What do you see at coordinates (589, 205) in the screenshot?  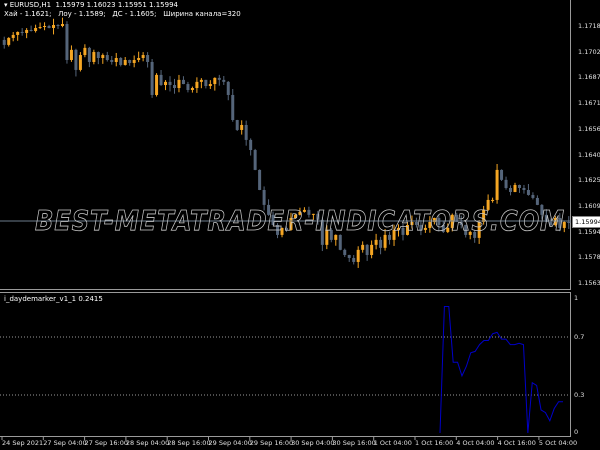 I see `price-tick-label: 1.16095` at bounding box center [589, 205].